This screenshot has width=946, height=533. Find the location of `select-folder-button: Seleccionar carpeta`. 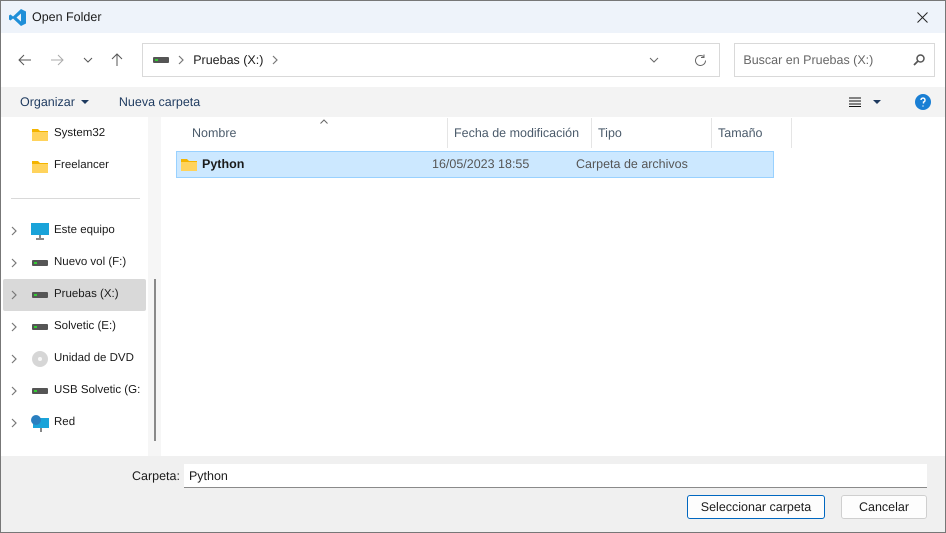

select-folder-button: Seleccionar carpeta is located at coordinates (756, 507).